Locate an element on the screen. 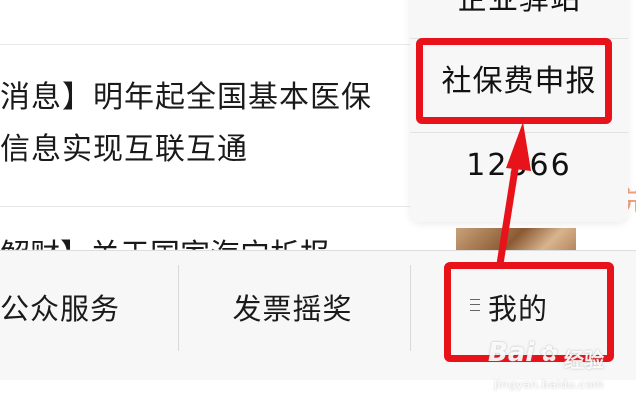  tab-public-service: 公众服务 is located at coordinates (85, 307).